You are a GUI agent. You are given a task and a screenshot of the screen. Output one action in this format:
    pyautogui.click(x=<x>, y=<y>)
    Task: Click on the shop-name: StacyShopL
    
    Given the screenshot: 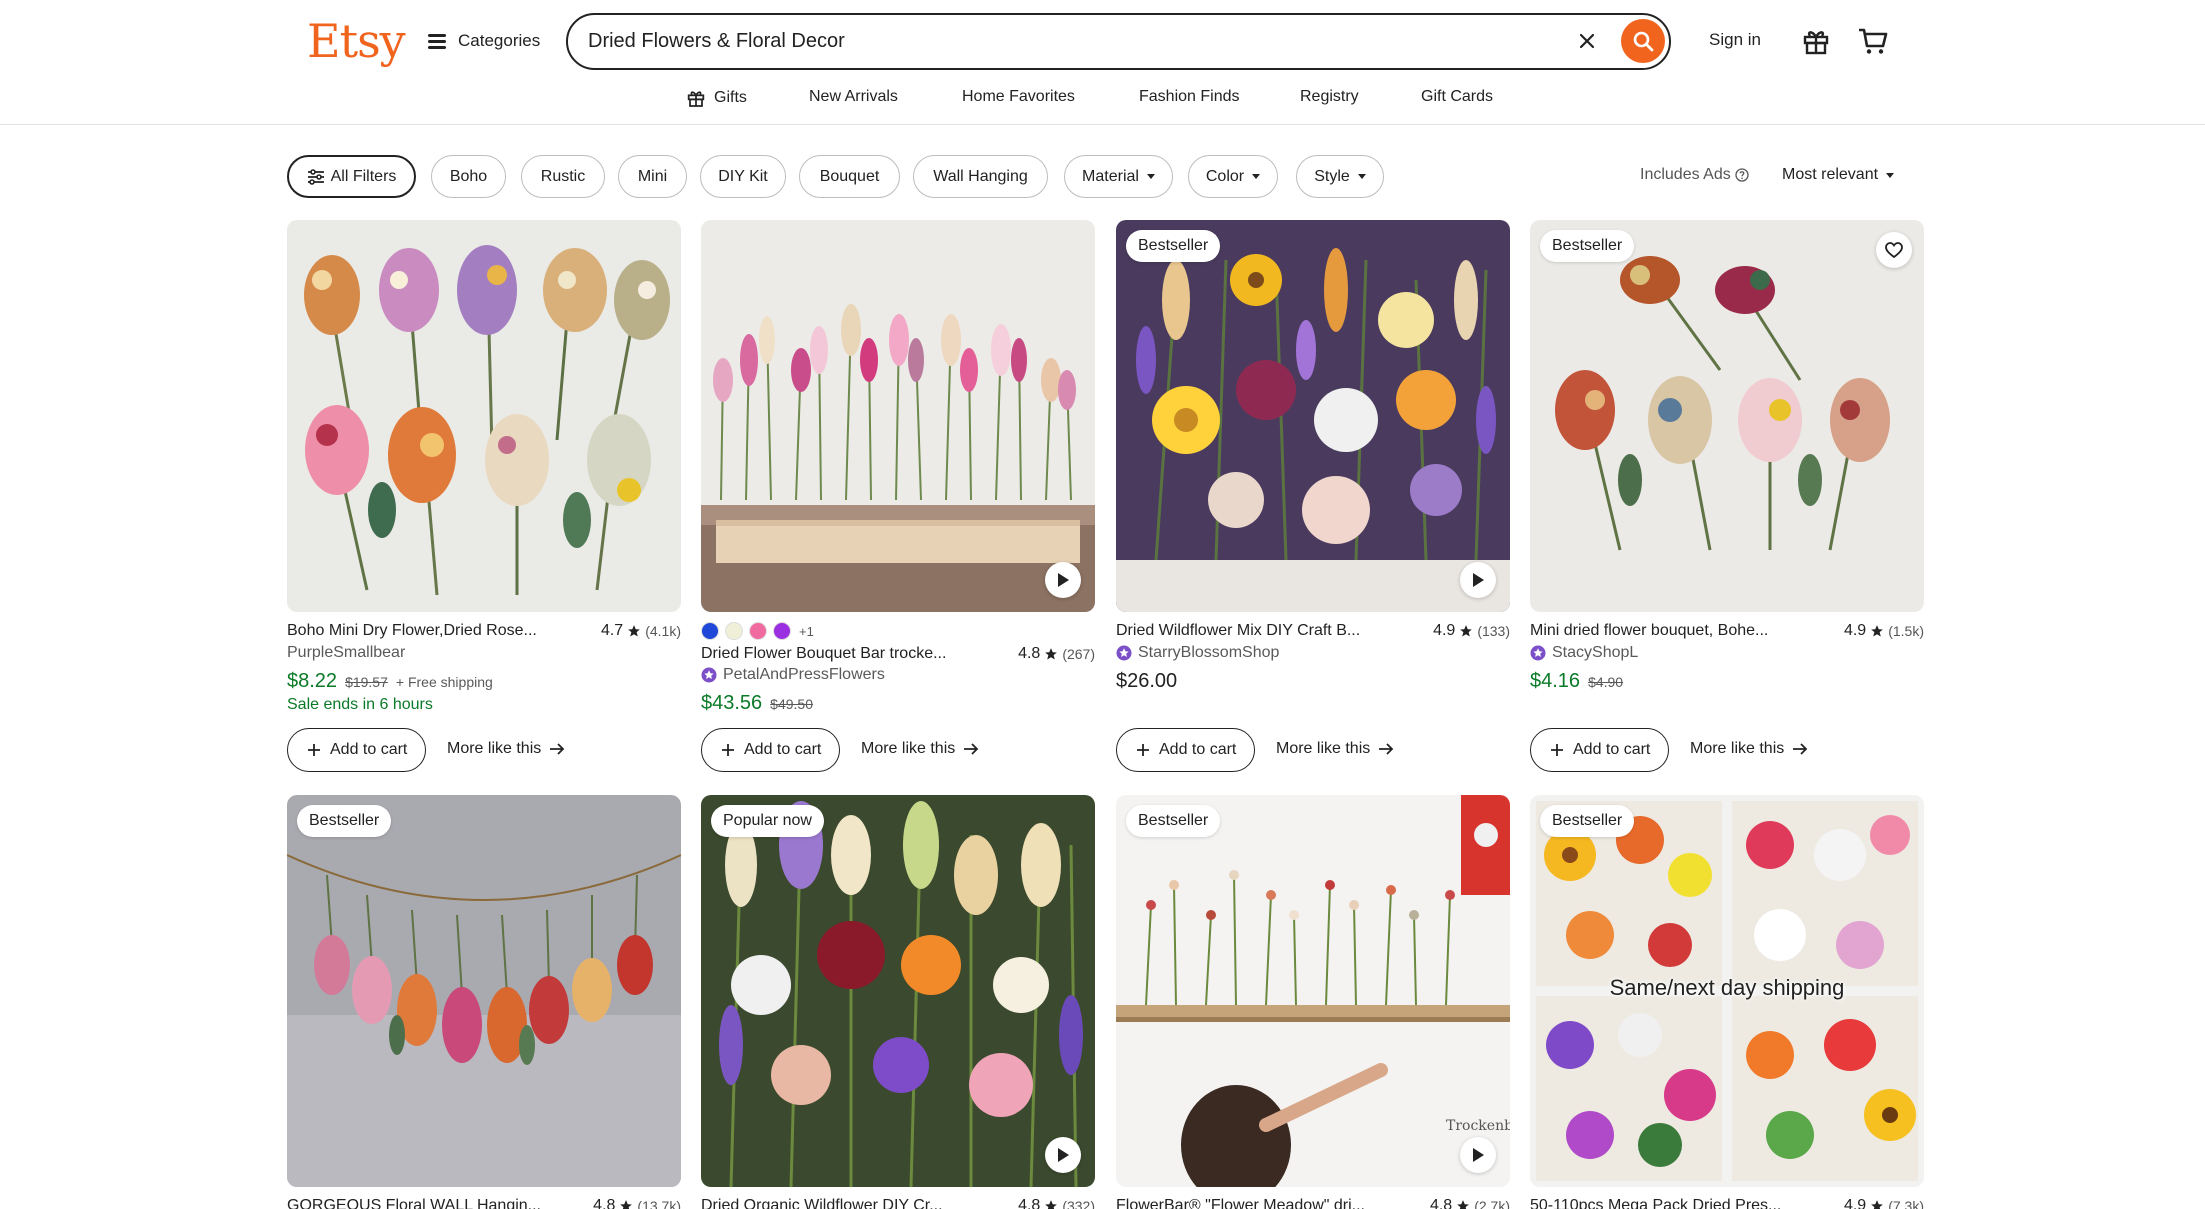 What is the action you would take?
    pyautogui.click(x=1584, y=653)
    